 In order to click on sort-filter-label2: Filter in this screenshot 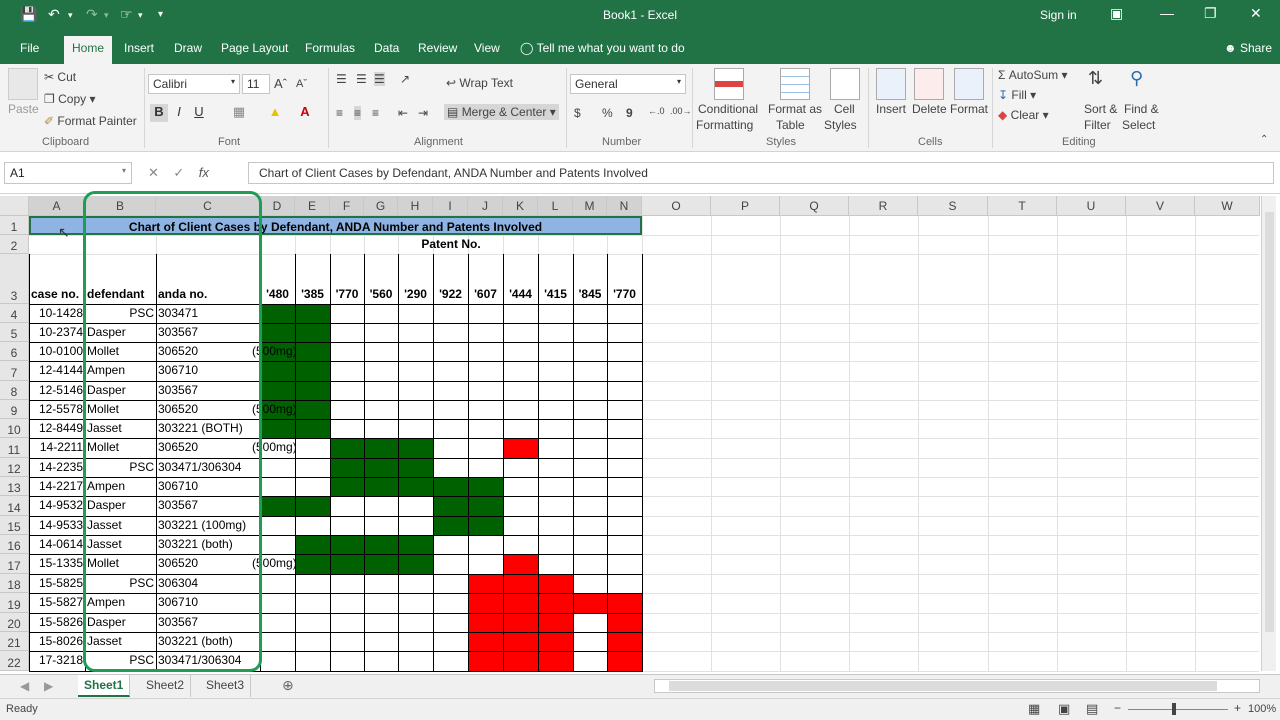, I will do `click(1097, 125)`.